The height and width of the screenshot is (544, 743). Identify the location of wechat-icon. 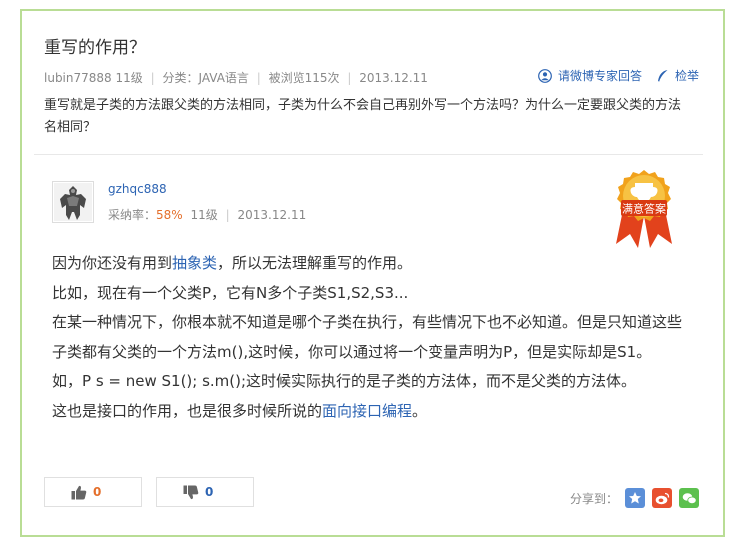
(689, 498).